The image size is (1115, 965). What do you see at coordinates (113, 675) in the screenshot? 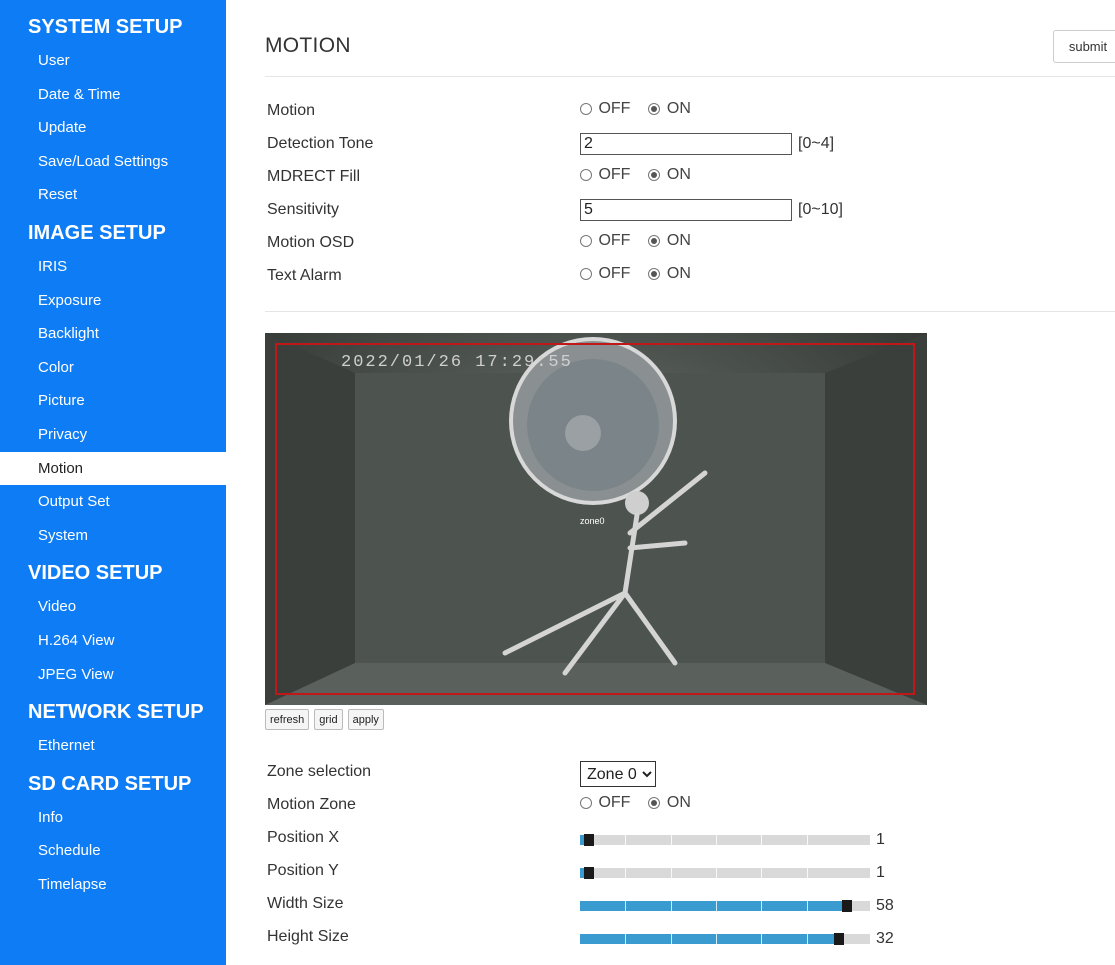
I see `sidebar-item-jpeg-view: JPEG View` at bounding box center [113, 675].